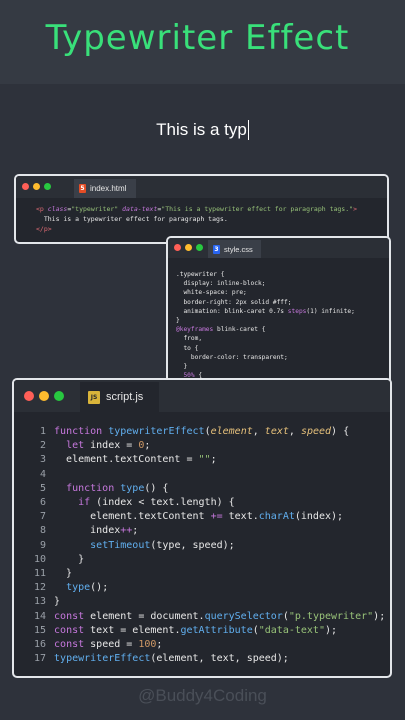 This screenshot has height=720, width=405. I want to click on code-line: 6 if (index < text.length) {, so click(137, 503).